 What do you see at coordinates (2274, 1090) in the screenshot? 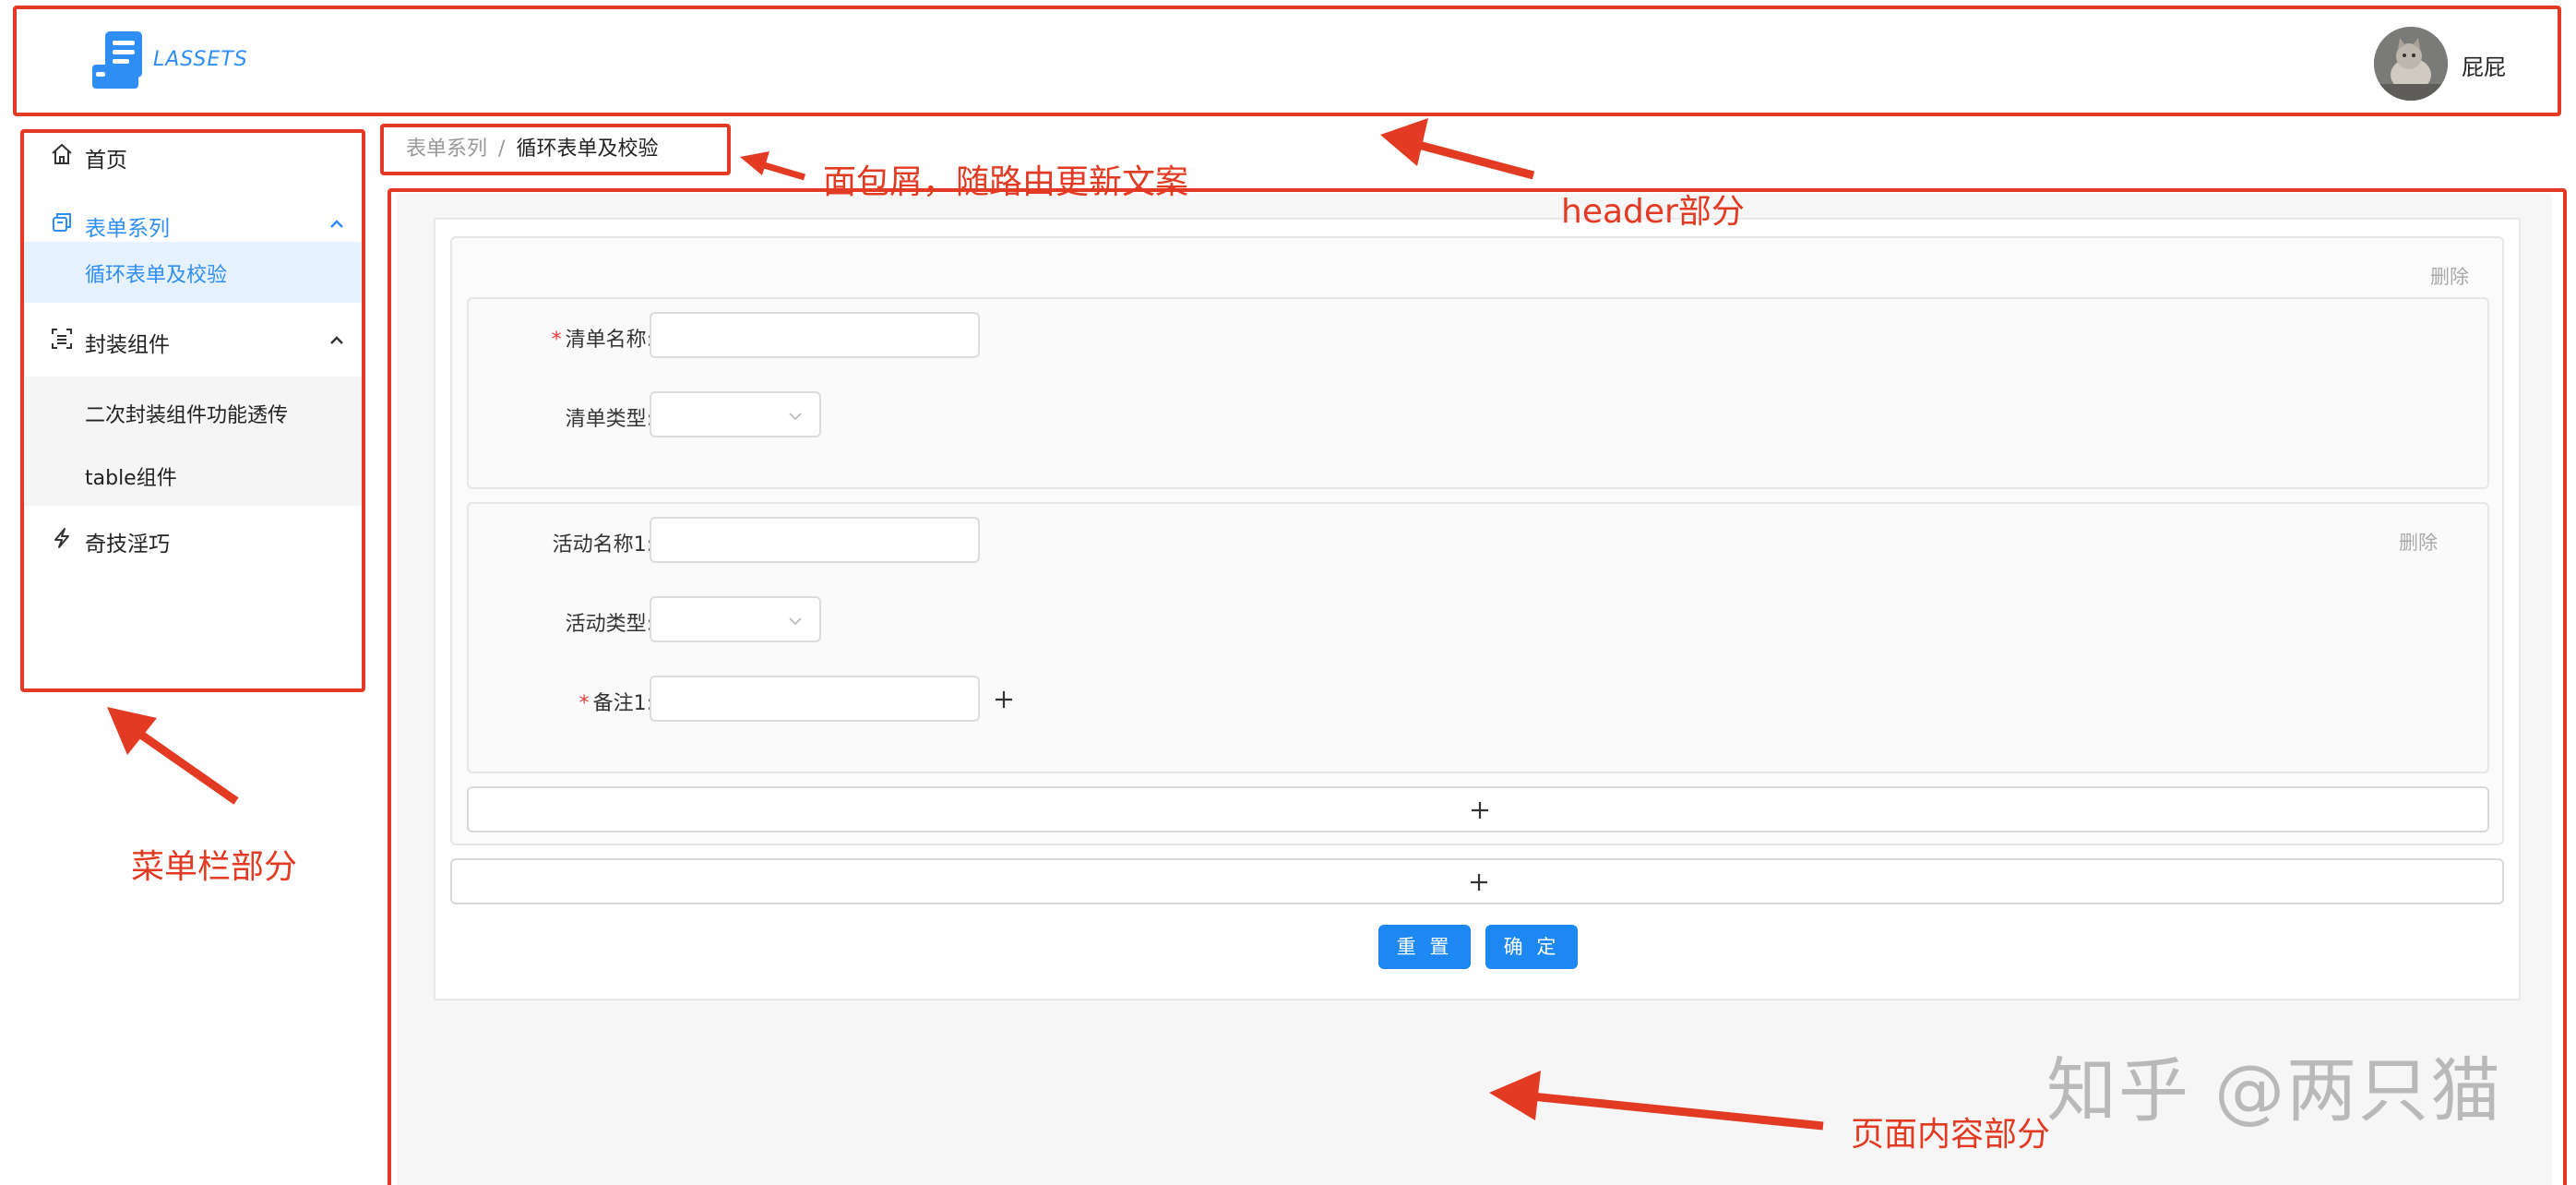
I see `zhihu-watermark: 知乎 @两只猫` at bounding box center [2274, 1090].